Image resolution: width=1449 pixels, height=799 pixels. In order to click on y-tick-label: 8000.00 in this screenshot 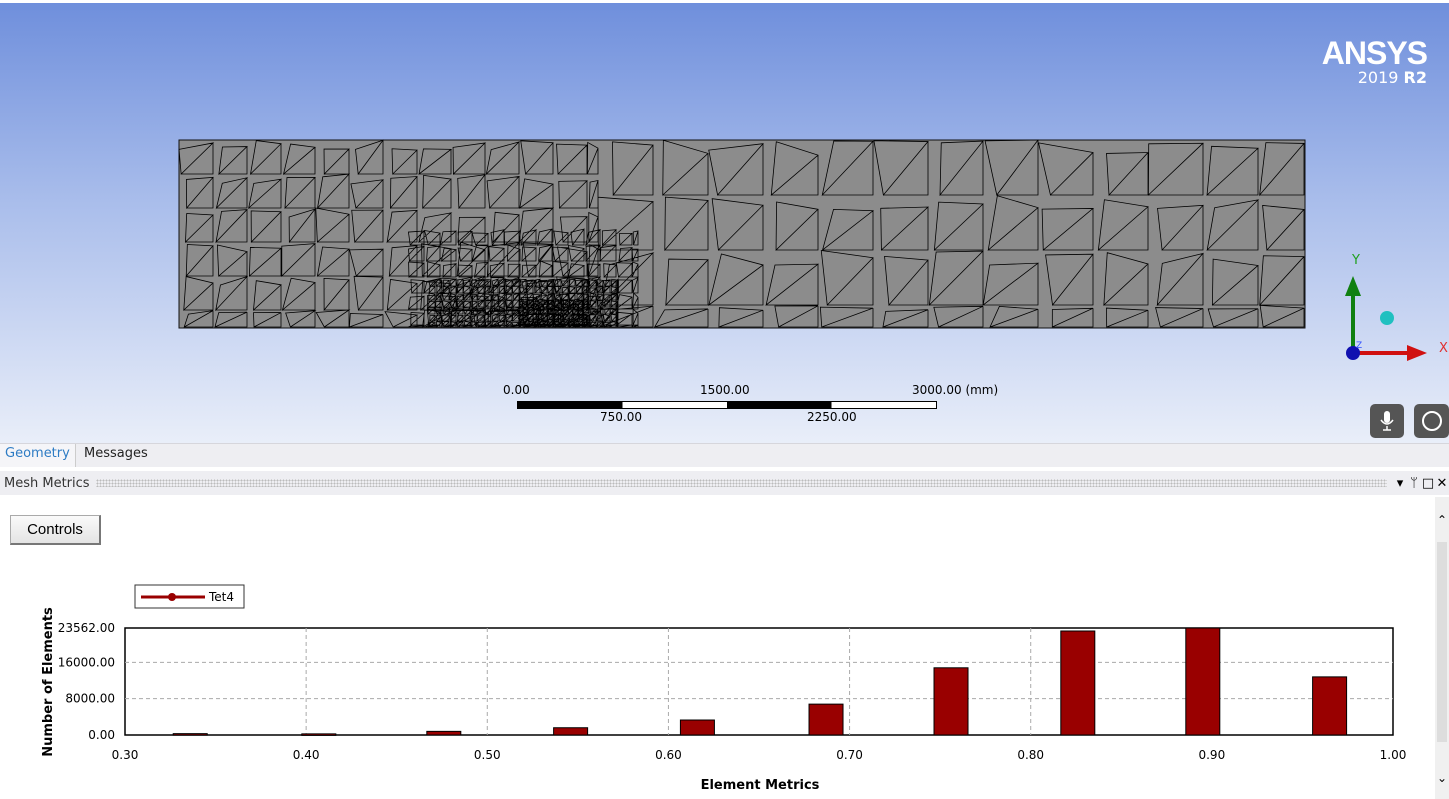, I will do `click(90, 699)`.